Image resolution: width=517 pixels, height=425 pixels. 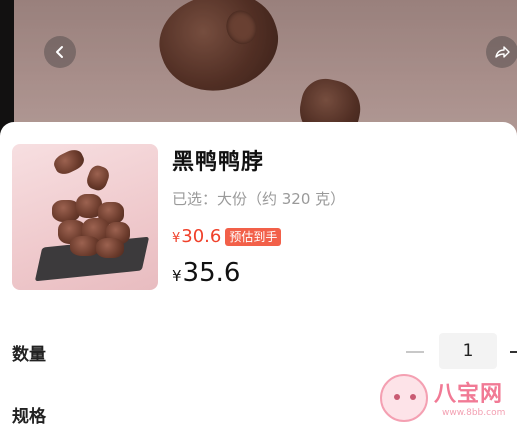 What do you see at coordinates (29, 416) in the screenshot?
I see `spec-label: 规格` at bounding box center [29, 416].